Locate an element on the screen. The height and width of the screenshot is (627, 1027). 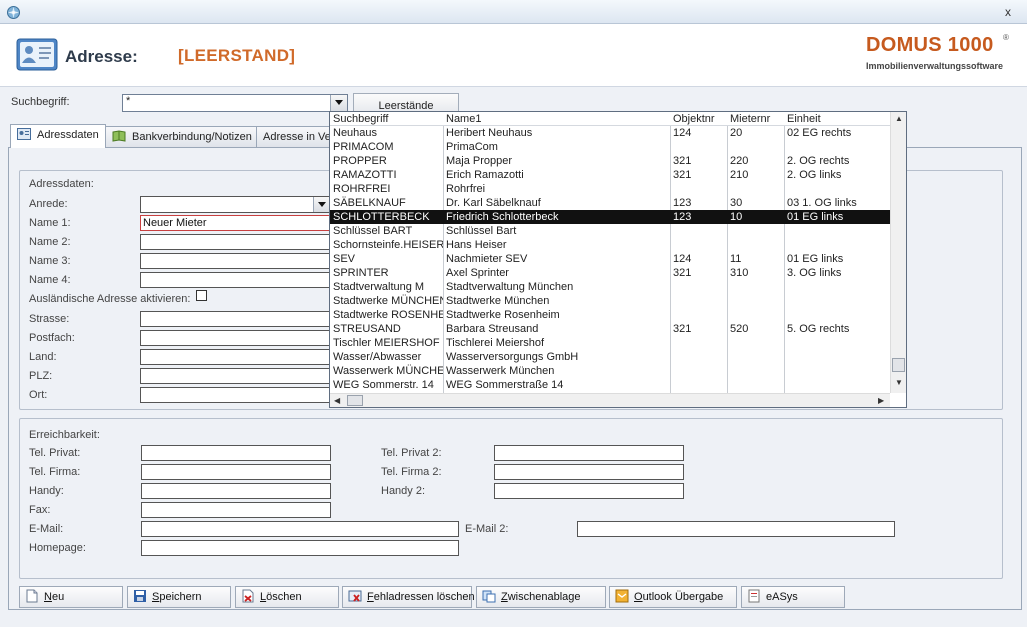
dropdown-row: Schornsteinfe.HEISER Hans Heiser is located at coordinates (610, 245).